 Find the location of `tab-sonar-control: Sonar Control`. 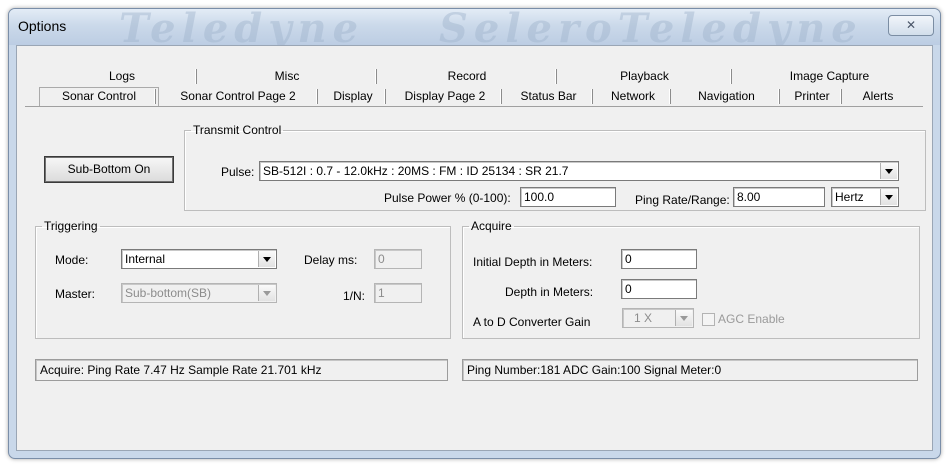

tab-sonar-control: Sonar Control is located at coordinates (99, 97).